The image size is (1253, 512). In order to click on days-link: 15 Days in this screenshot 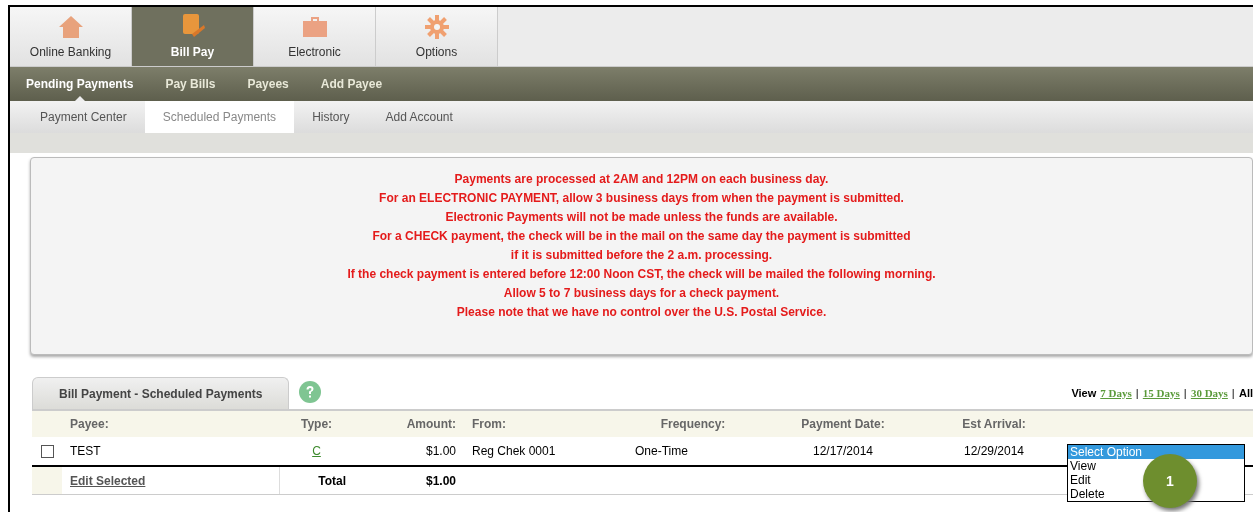, I will do `click(1161, 392)`.